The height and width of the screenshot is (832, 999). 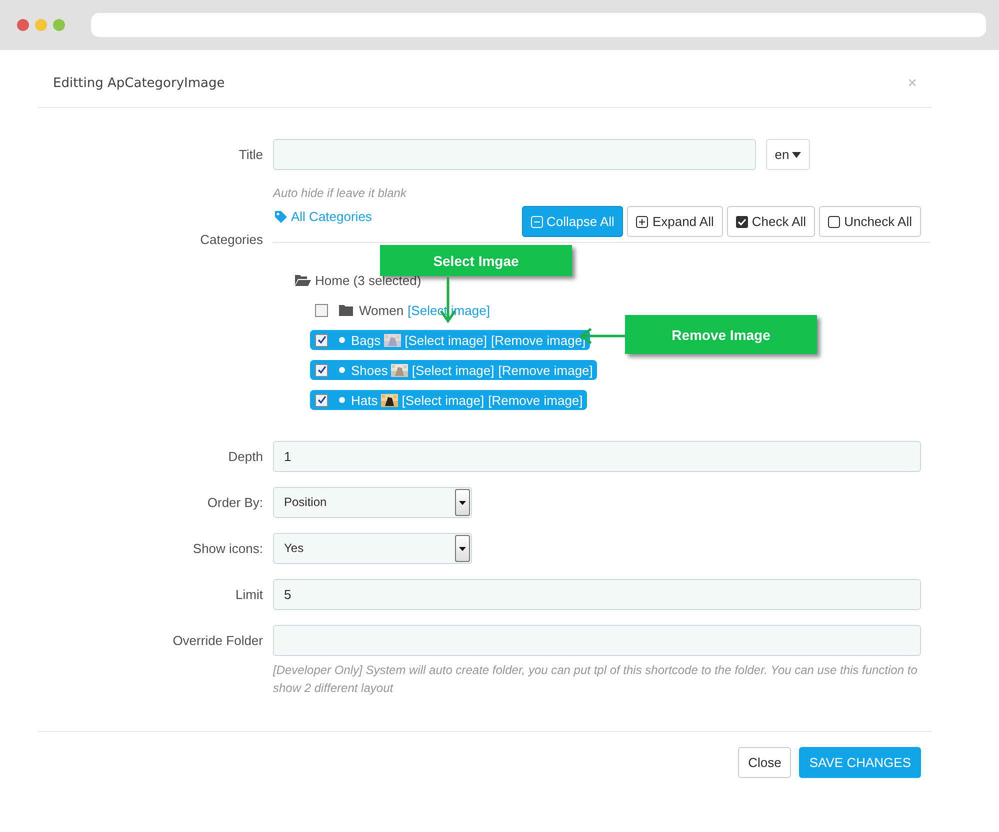 I want to click on folder-icon, so click(x=346, y=310).